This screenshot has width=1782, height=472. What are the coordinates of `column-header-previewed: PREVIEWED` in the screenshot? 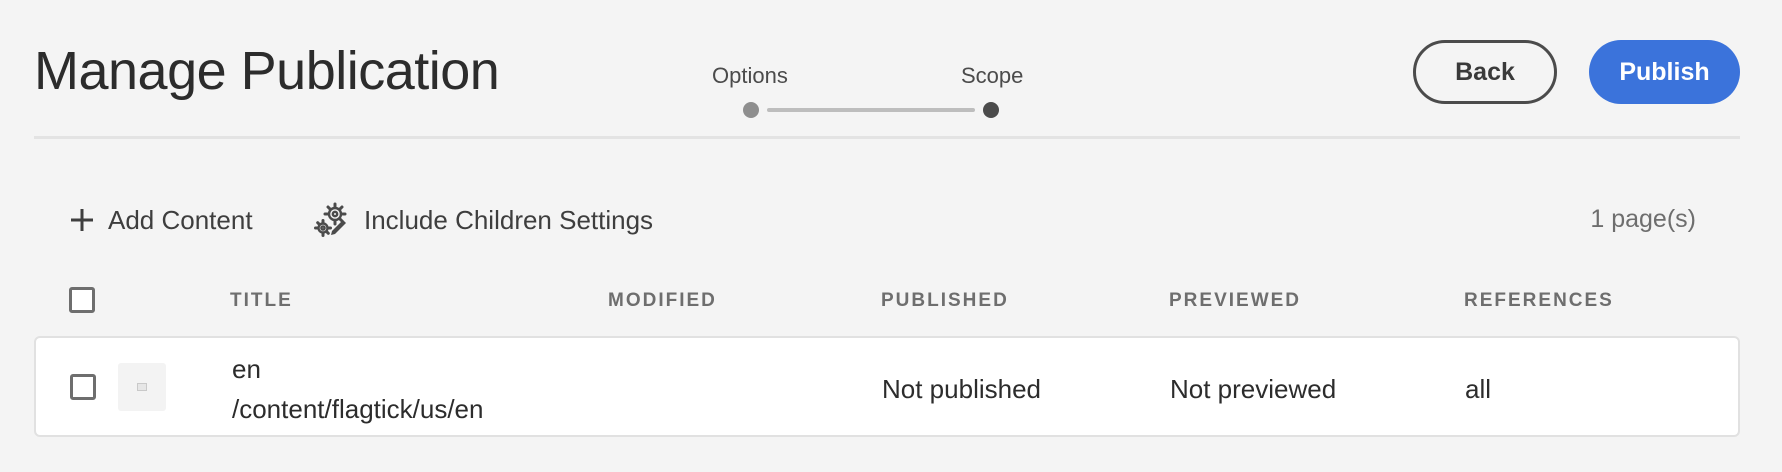 It's located at (1235, 301).